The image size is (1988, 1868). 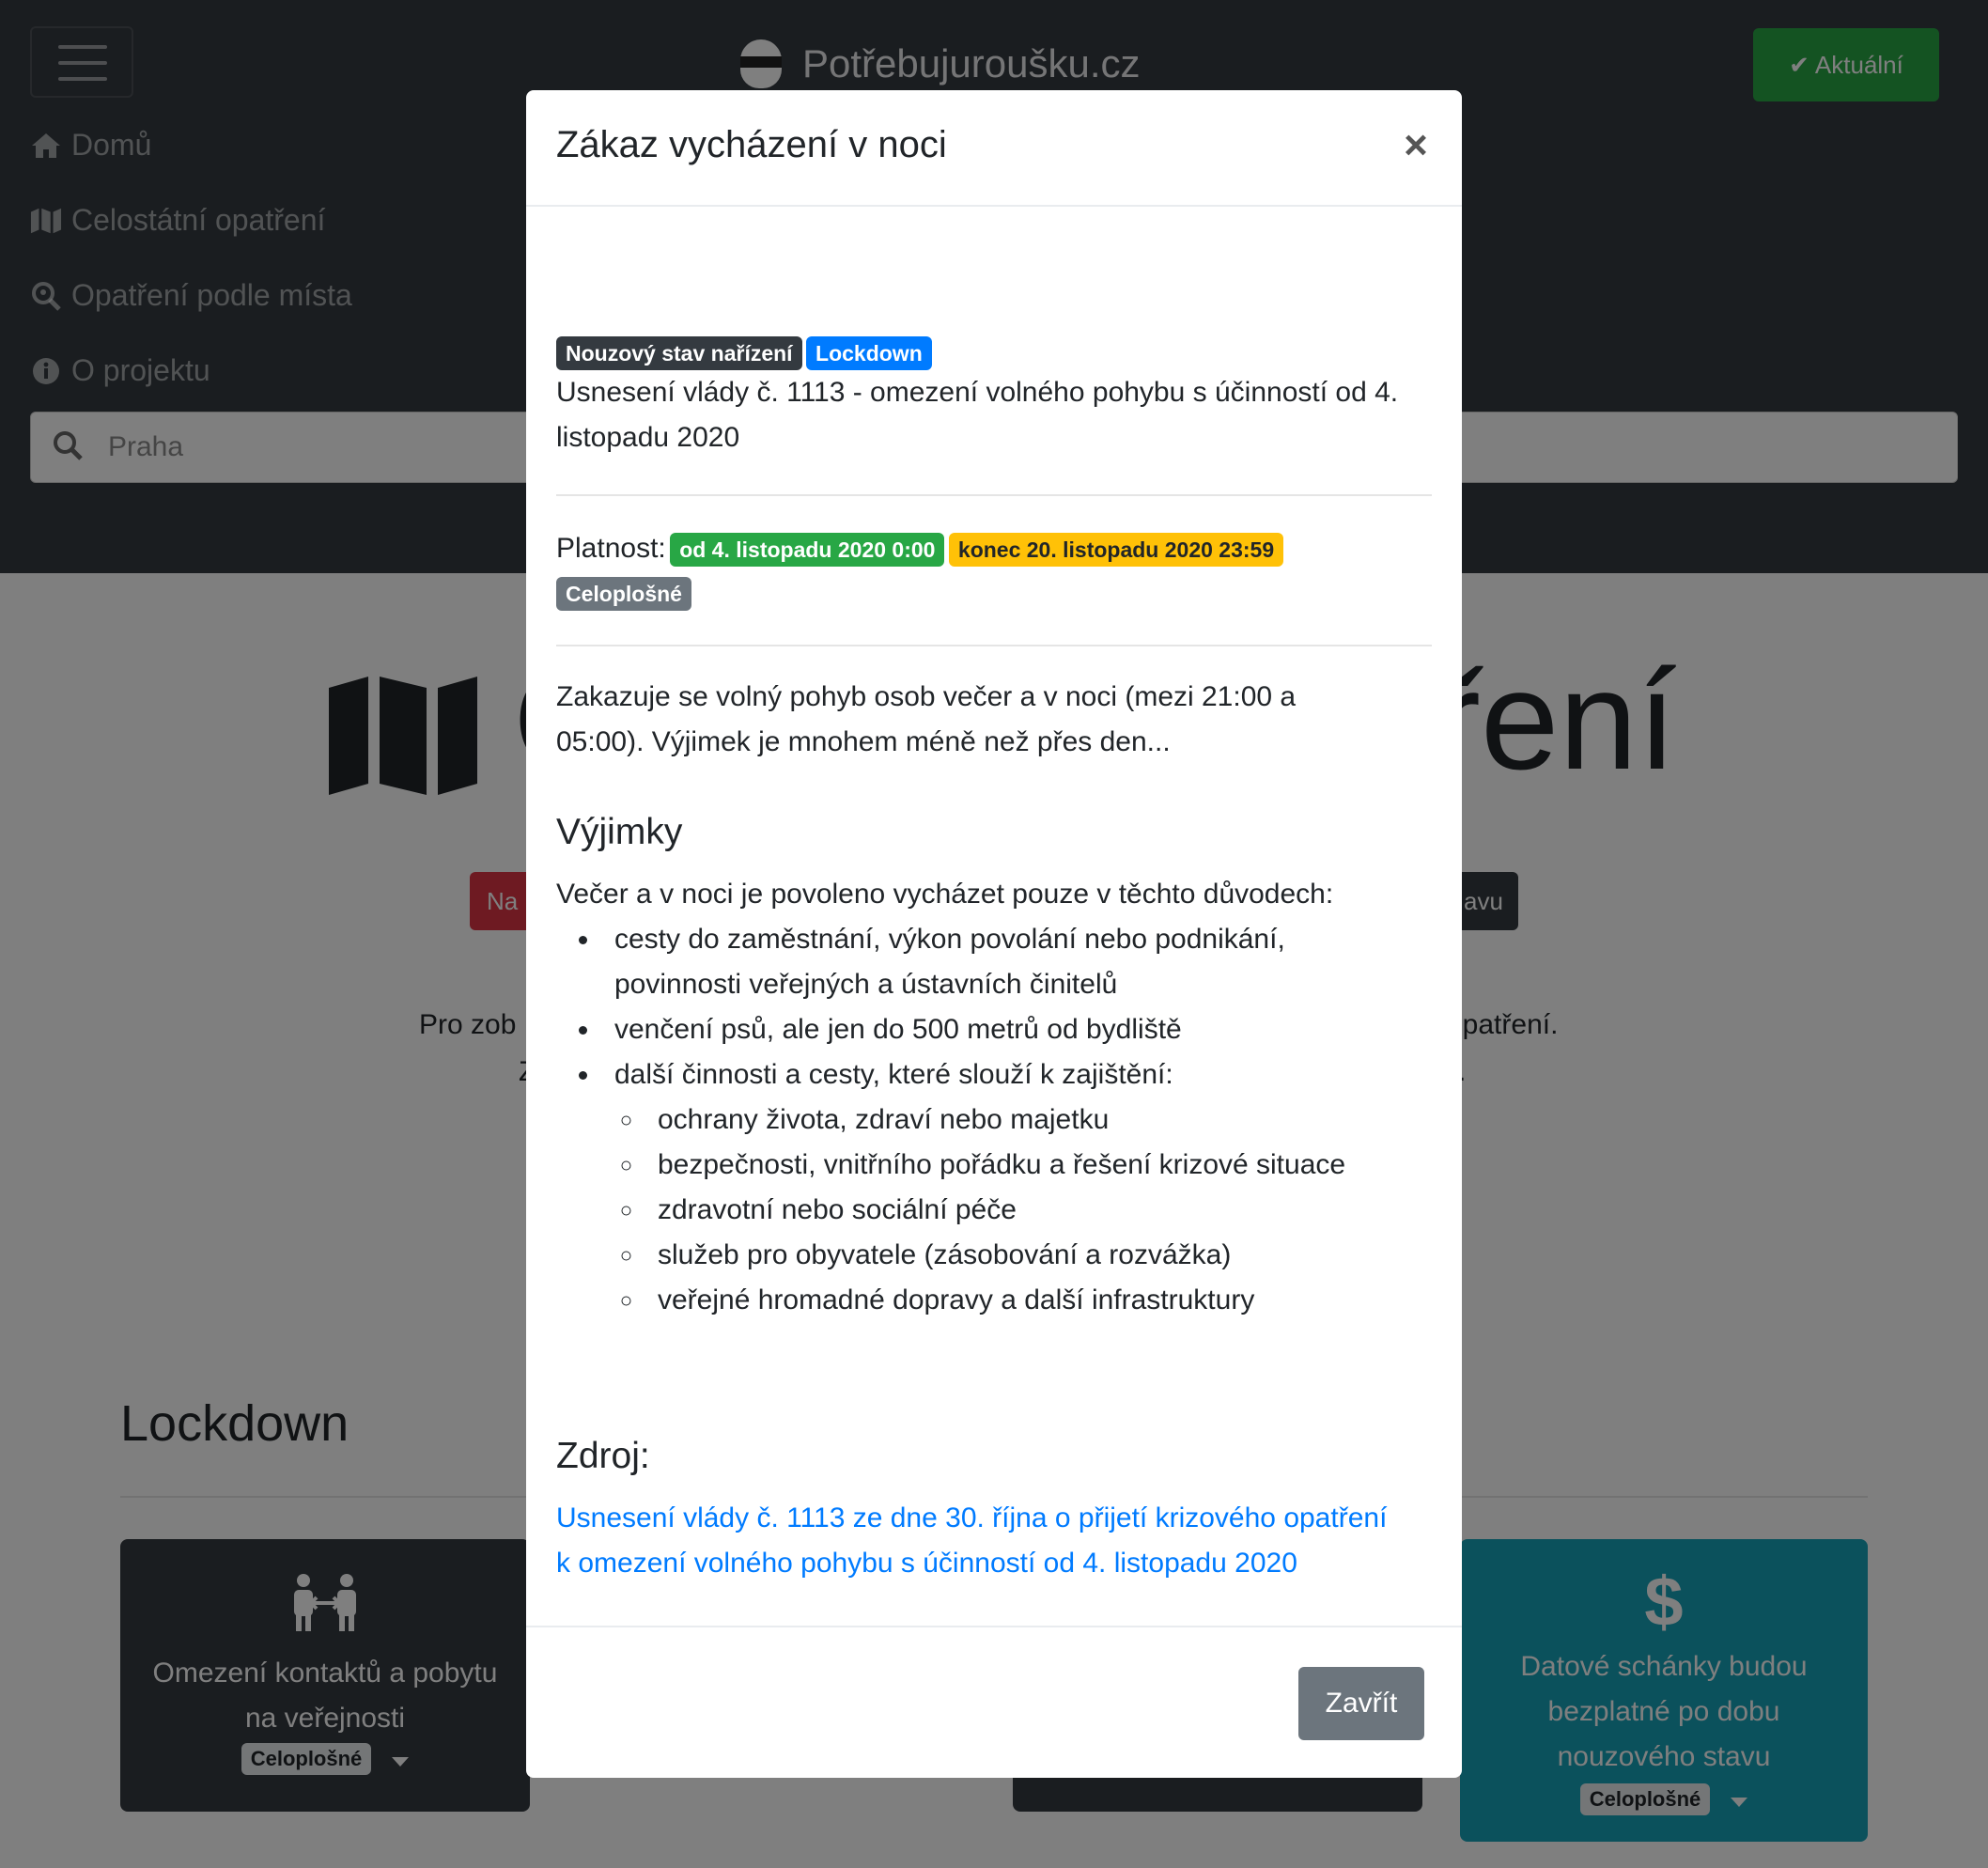 I want to click on scope-row: Celoplošné, so click(x=623, y=594).